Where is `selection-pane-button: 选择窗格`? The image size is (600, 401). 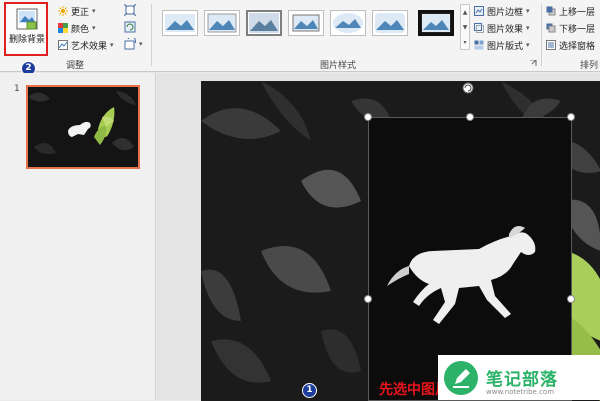 selection-pane-button: 选择窗格 is located at coordinates (570, 45).